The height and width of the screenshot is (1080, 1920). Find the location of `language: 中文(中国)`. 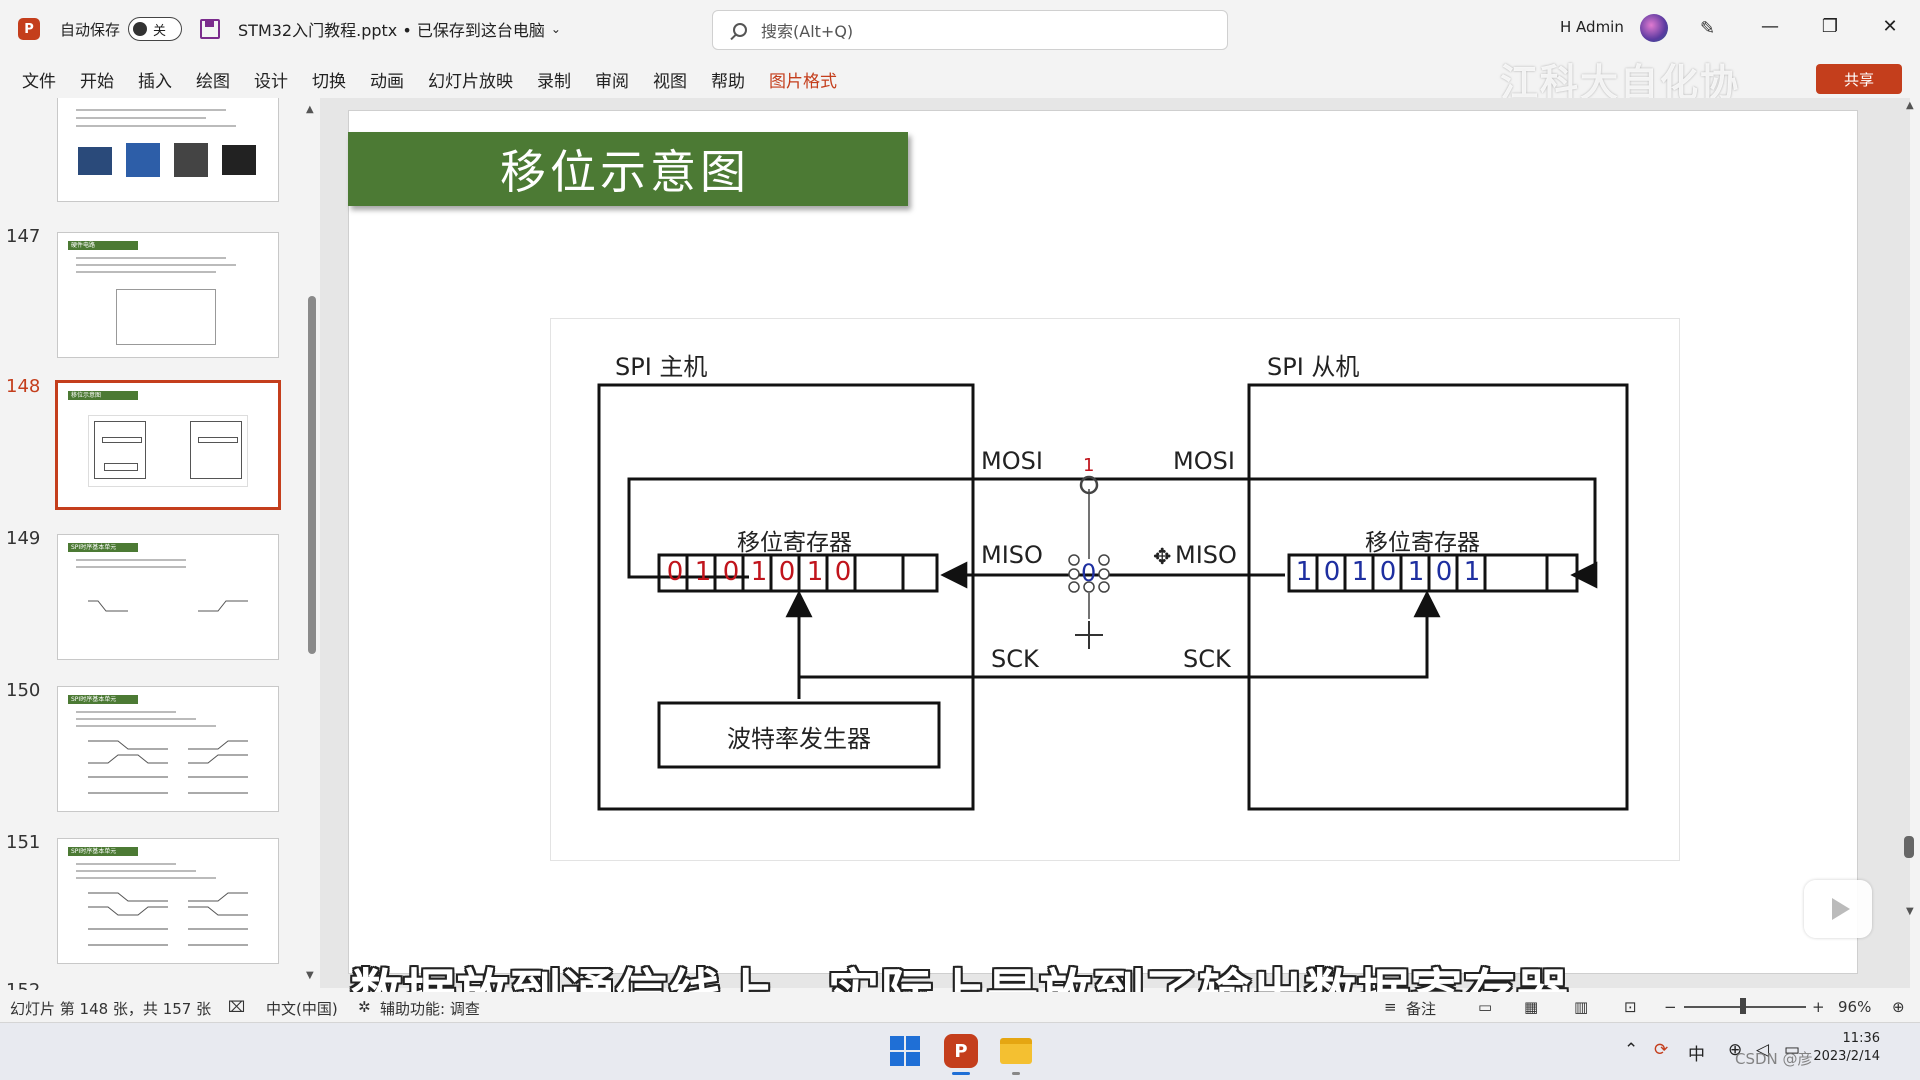

language: 中文(中国) is located at coordinates (302, 1008).